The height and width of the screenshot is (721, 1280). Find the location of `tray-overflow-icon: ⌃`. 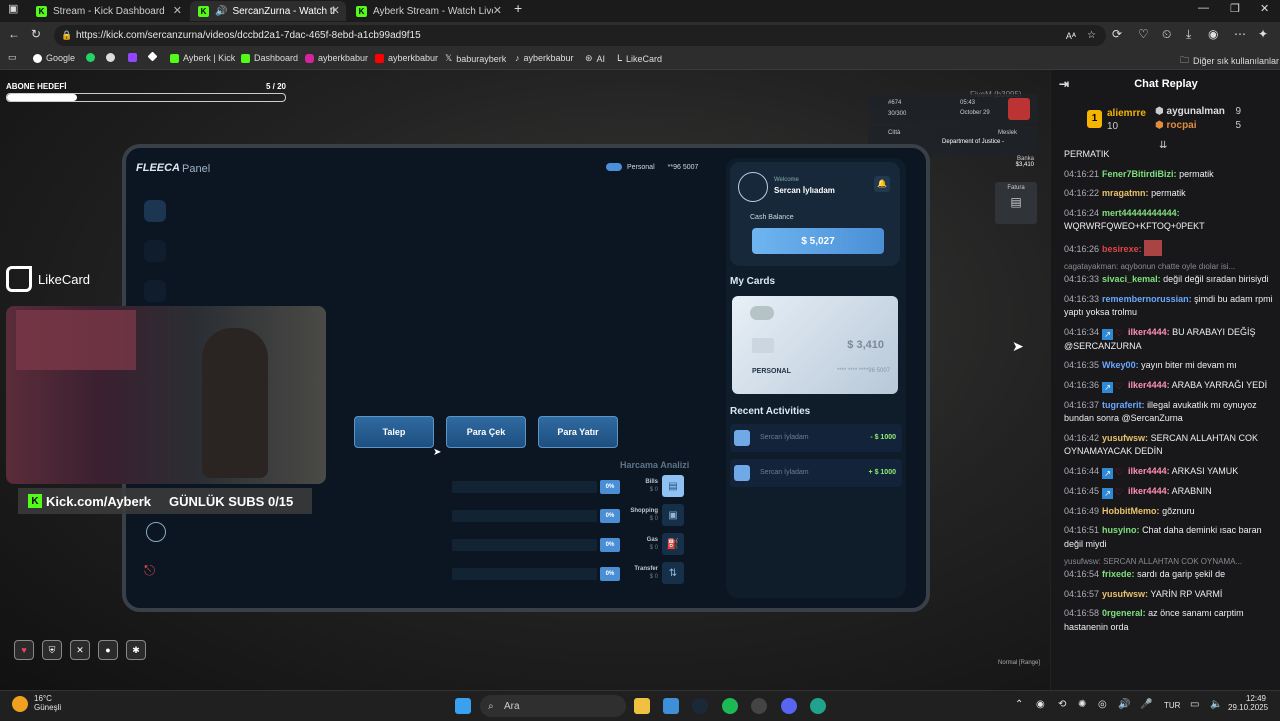

tray-overflow-icon: ⌃ is located at coordinates (1019, 704).